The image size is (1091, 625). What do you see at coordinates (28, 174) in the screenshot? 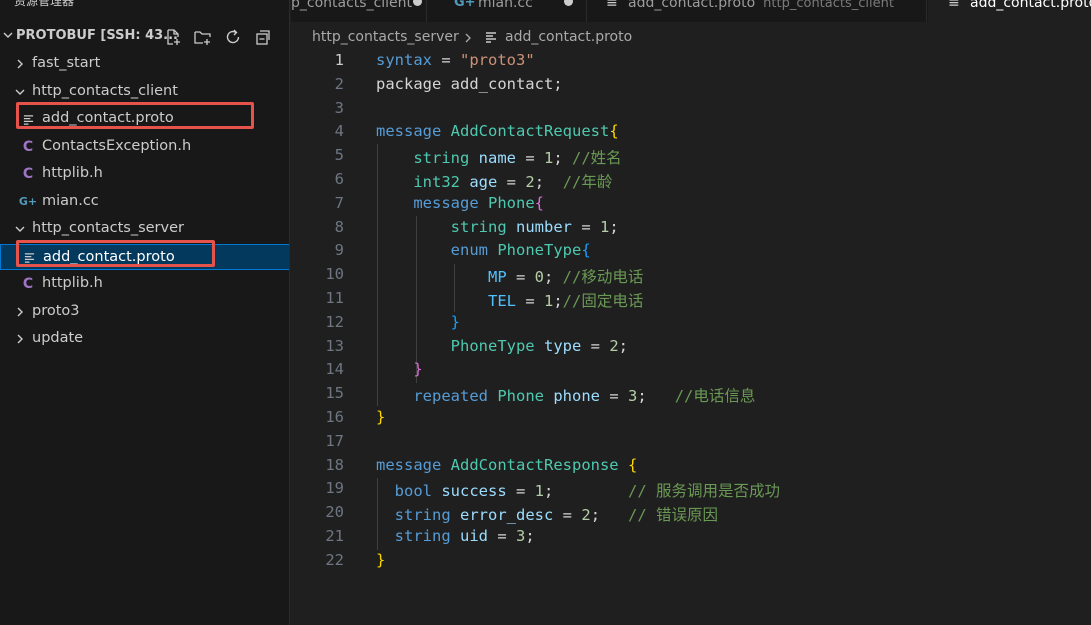
I see `c-header-icon: C` at bounding box center [28, 174].